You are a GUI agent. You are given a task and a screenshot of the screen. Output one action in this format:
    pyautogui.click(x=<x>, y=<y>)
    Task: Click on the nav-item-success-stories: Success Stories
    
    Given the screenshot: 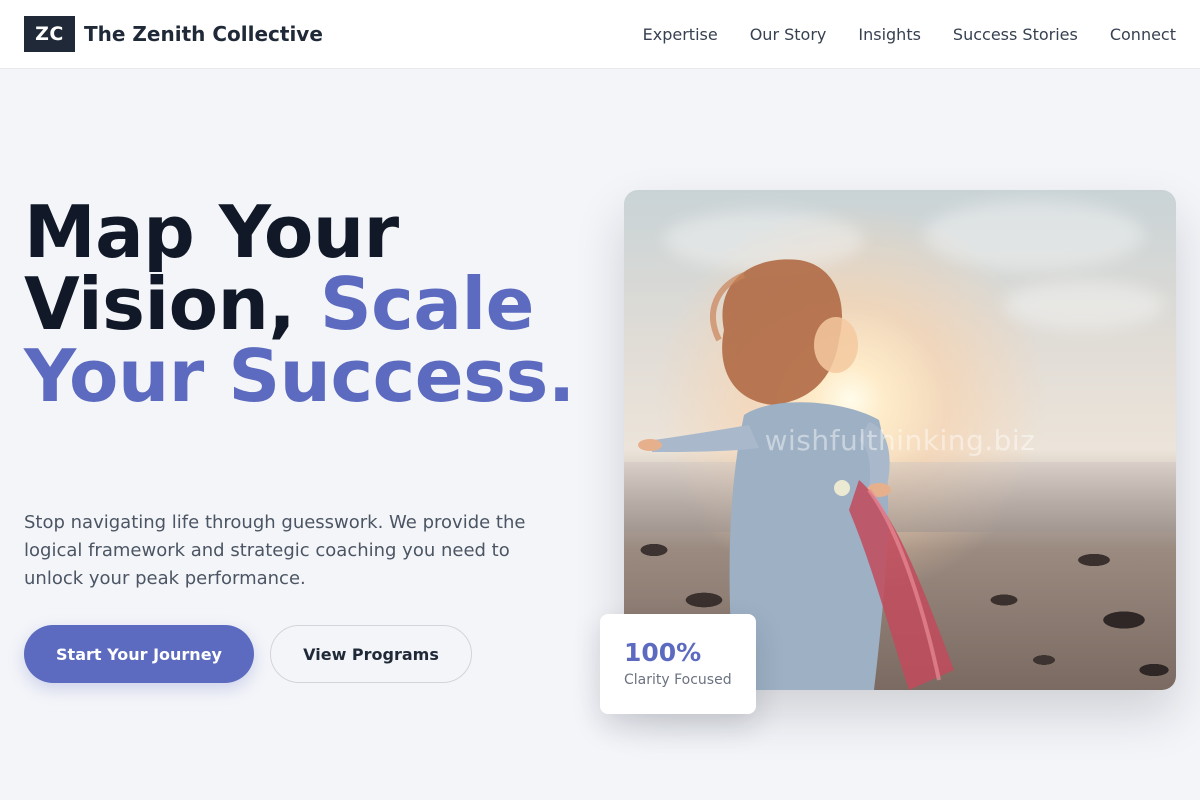 What is the action you would take?
    pyautogui.click(x=1015, y=34)
    